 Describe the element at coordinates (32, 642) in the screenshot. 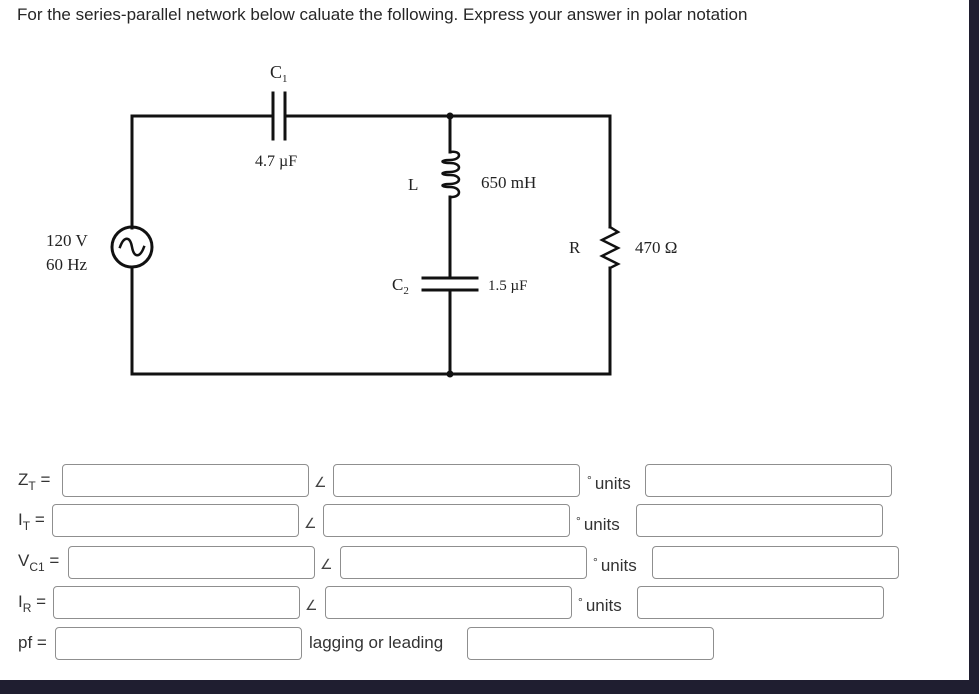

I see `pf-label: pf =` at that location.